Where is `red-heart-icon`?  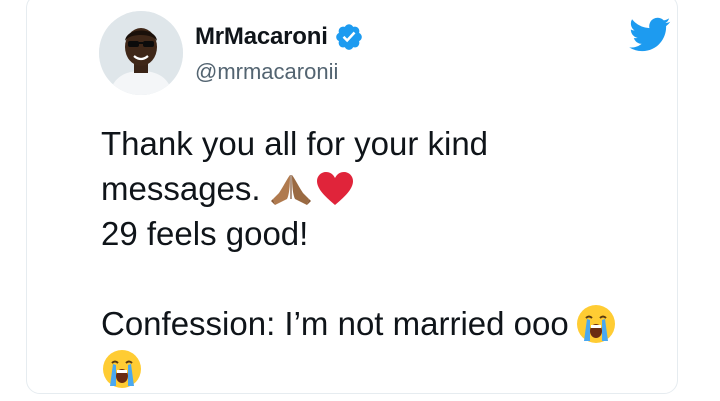 red-heart-icon is located at coordinates (335, 189).